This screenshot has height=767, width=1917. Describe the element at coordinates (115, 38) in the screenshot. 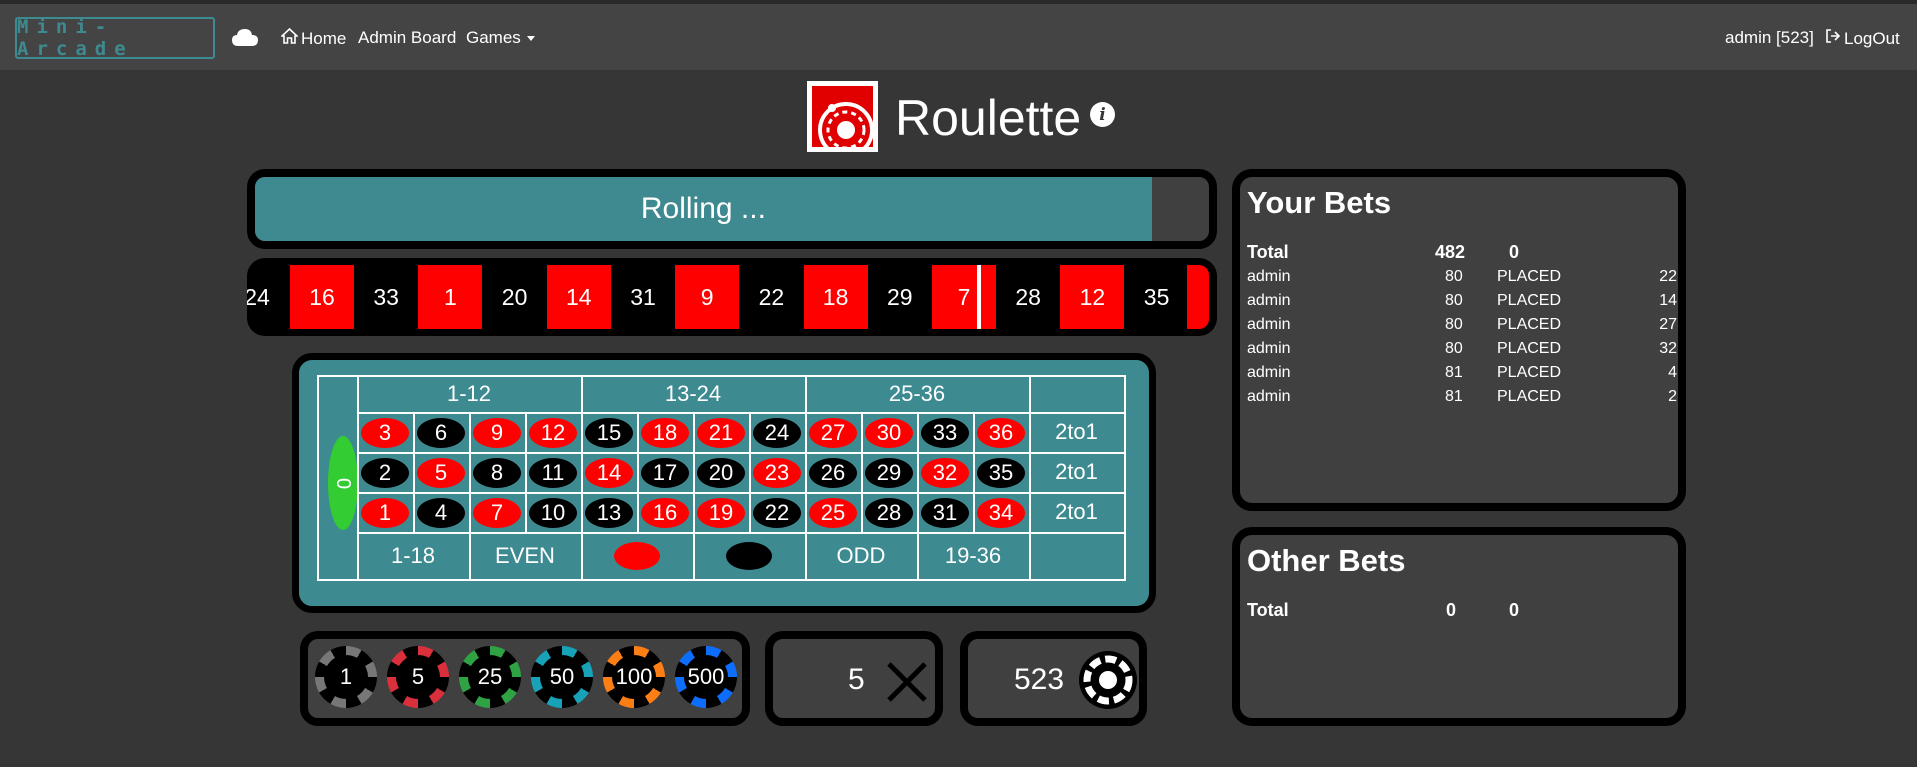

I see `brand-logo: Mini-Arcade` at that location.